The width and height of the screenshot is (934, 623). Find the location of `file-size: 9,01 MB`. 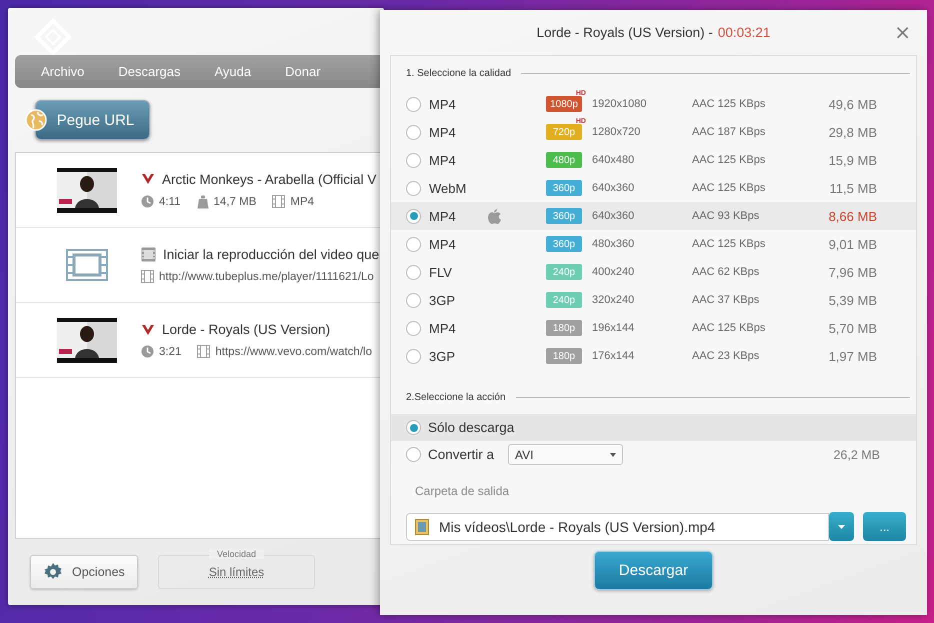

file-size: 9,01 MB is located at coordinates (852, 244).